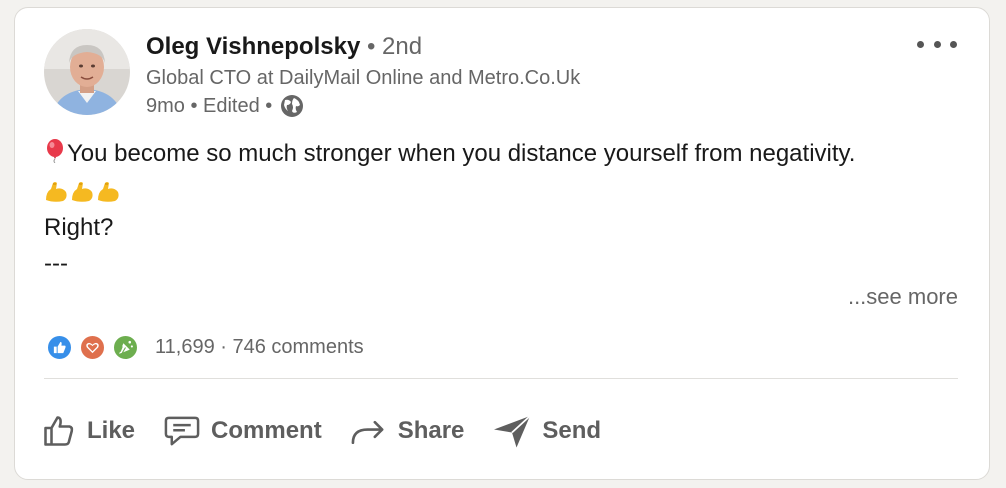  What do you see at coordinates (391, 46) in the screenshot?
I see `connection-degree: • 2nd` at bounding box center [391, 46].